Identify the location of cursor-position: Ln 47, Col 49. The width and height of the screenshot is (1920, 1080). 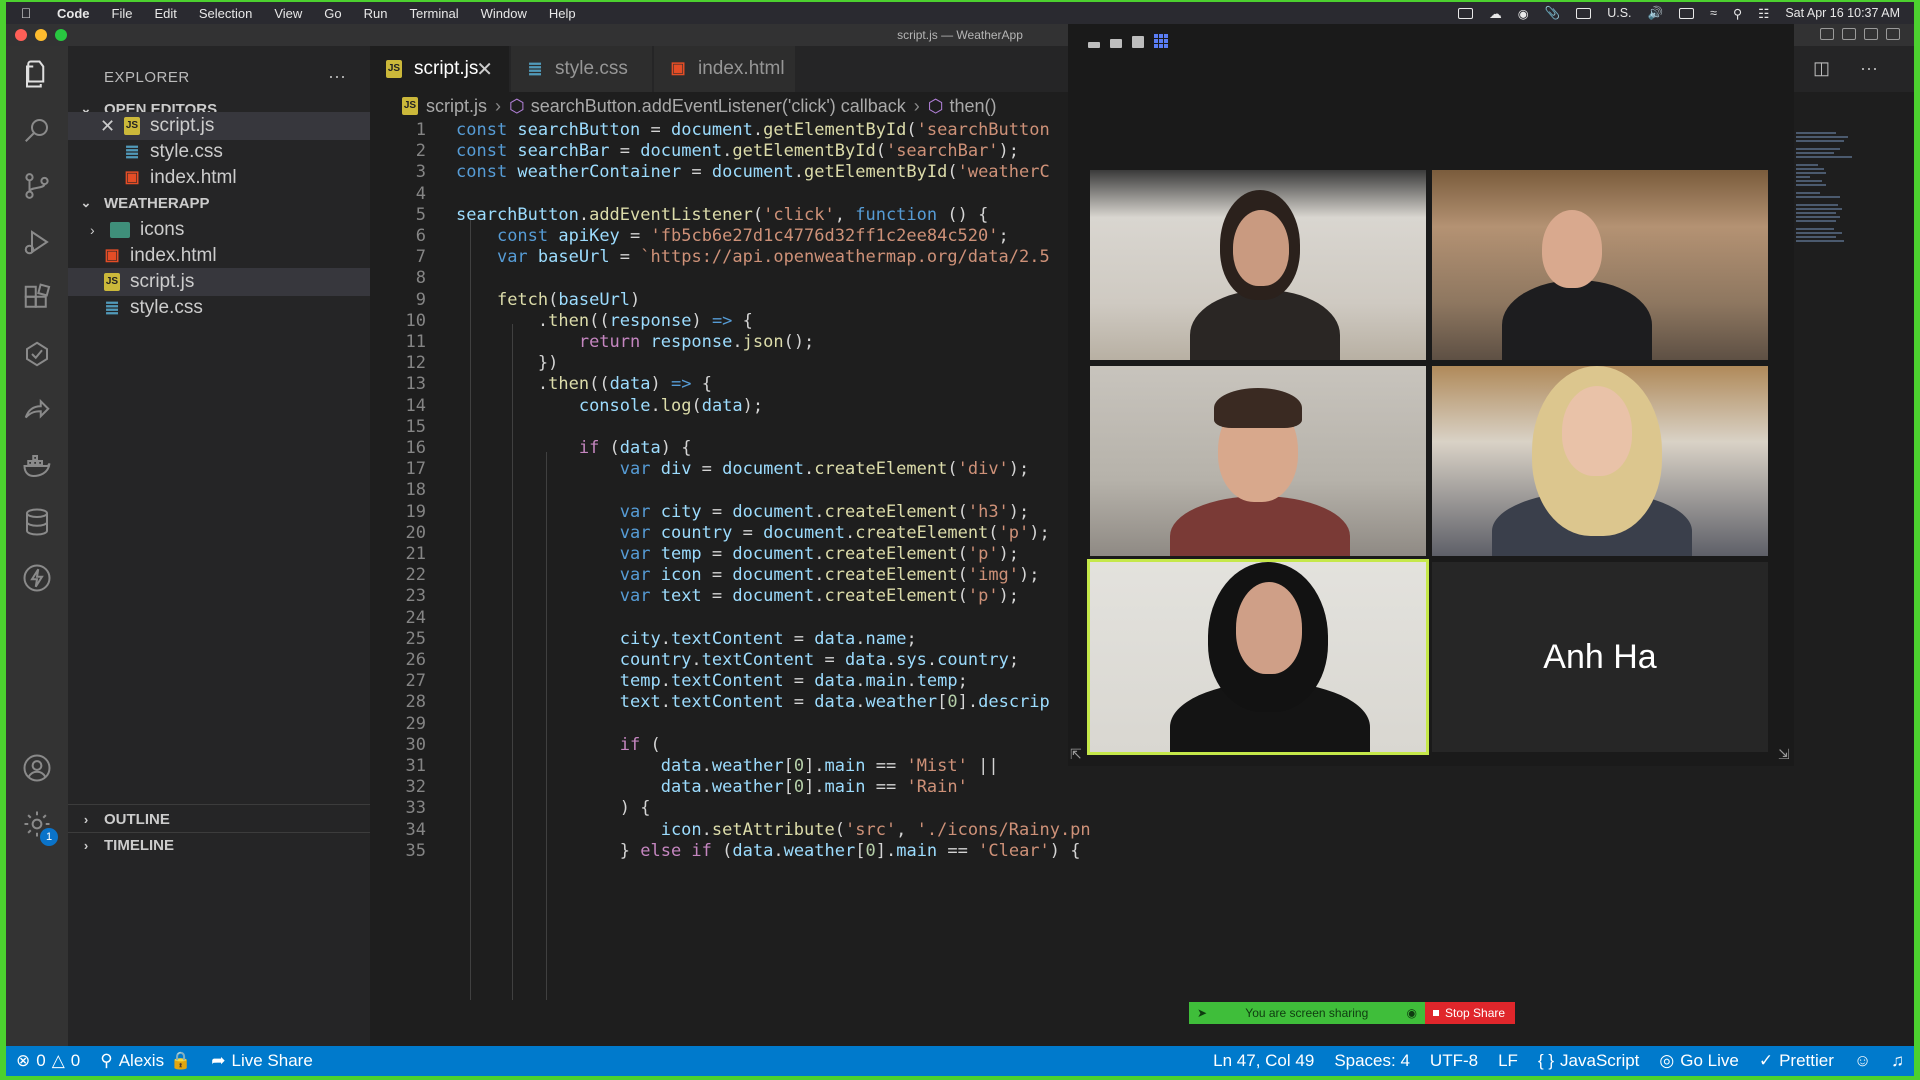
(1263, 1061).